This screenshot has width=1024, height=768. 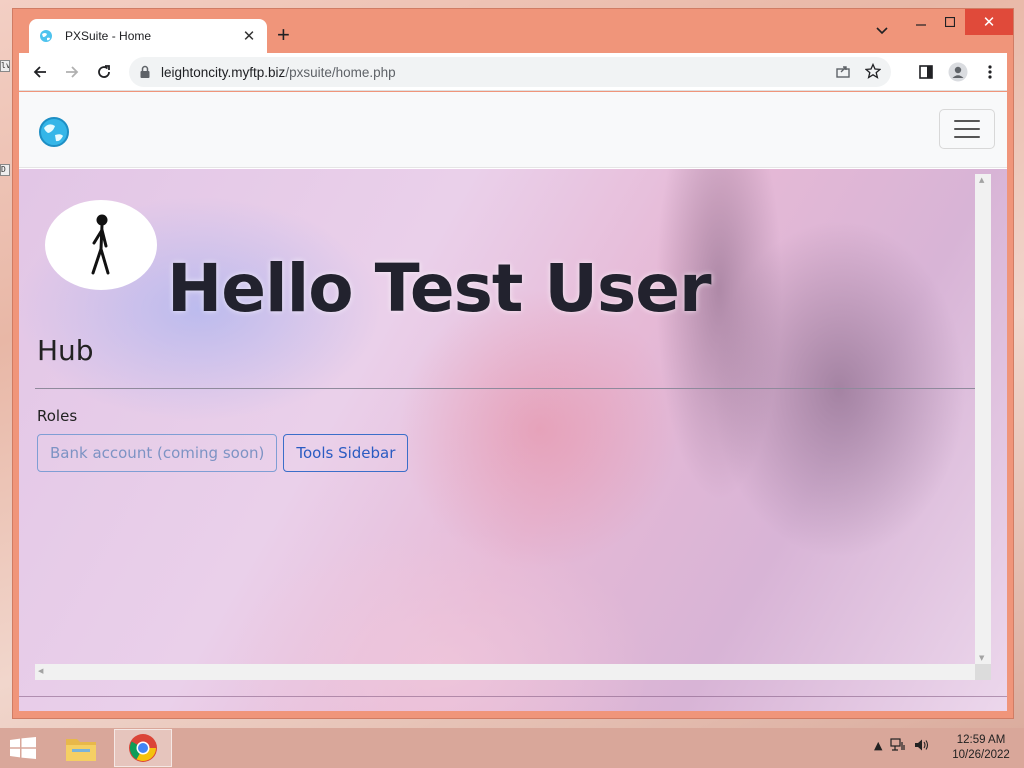 I want to click on roles-label: Roles, so click(x=57, y=416).